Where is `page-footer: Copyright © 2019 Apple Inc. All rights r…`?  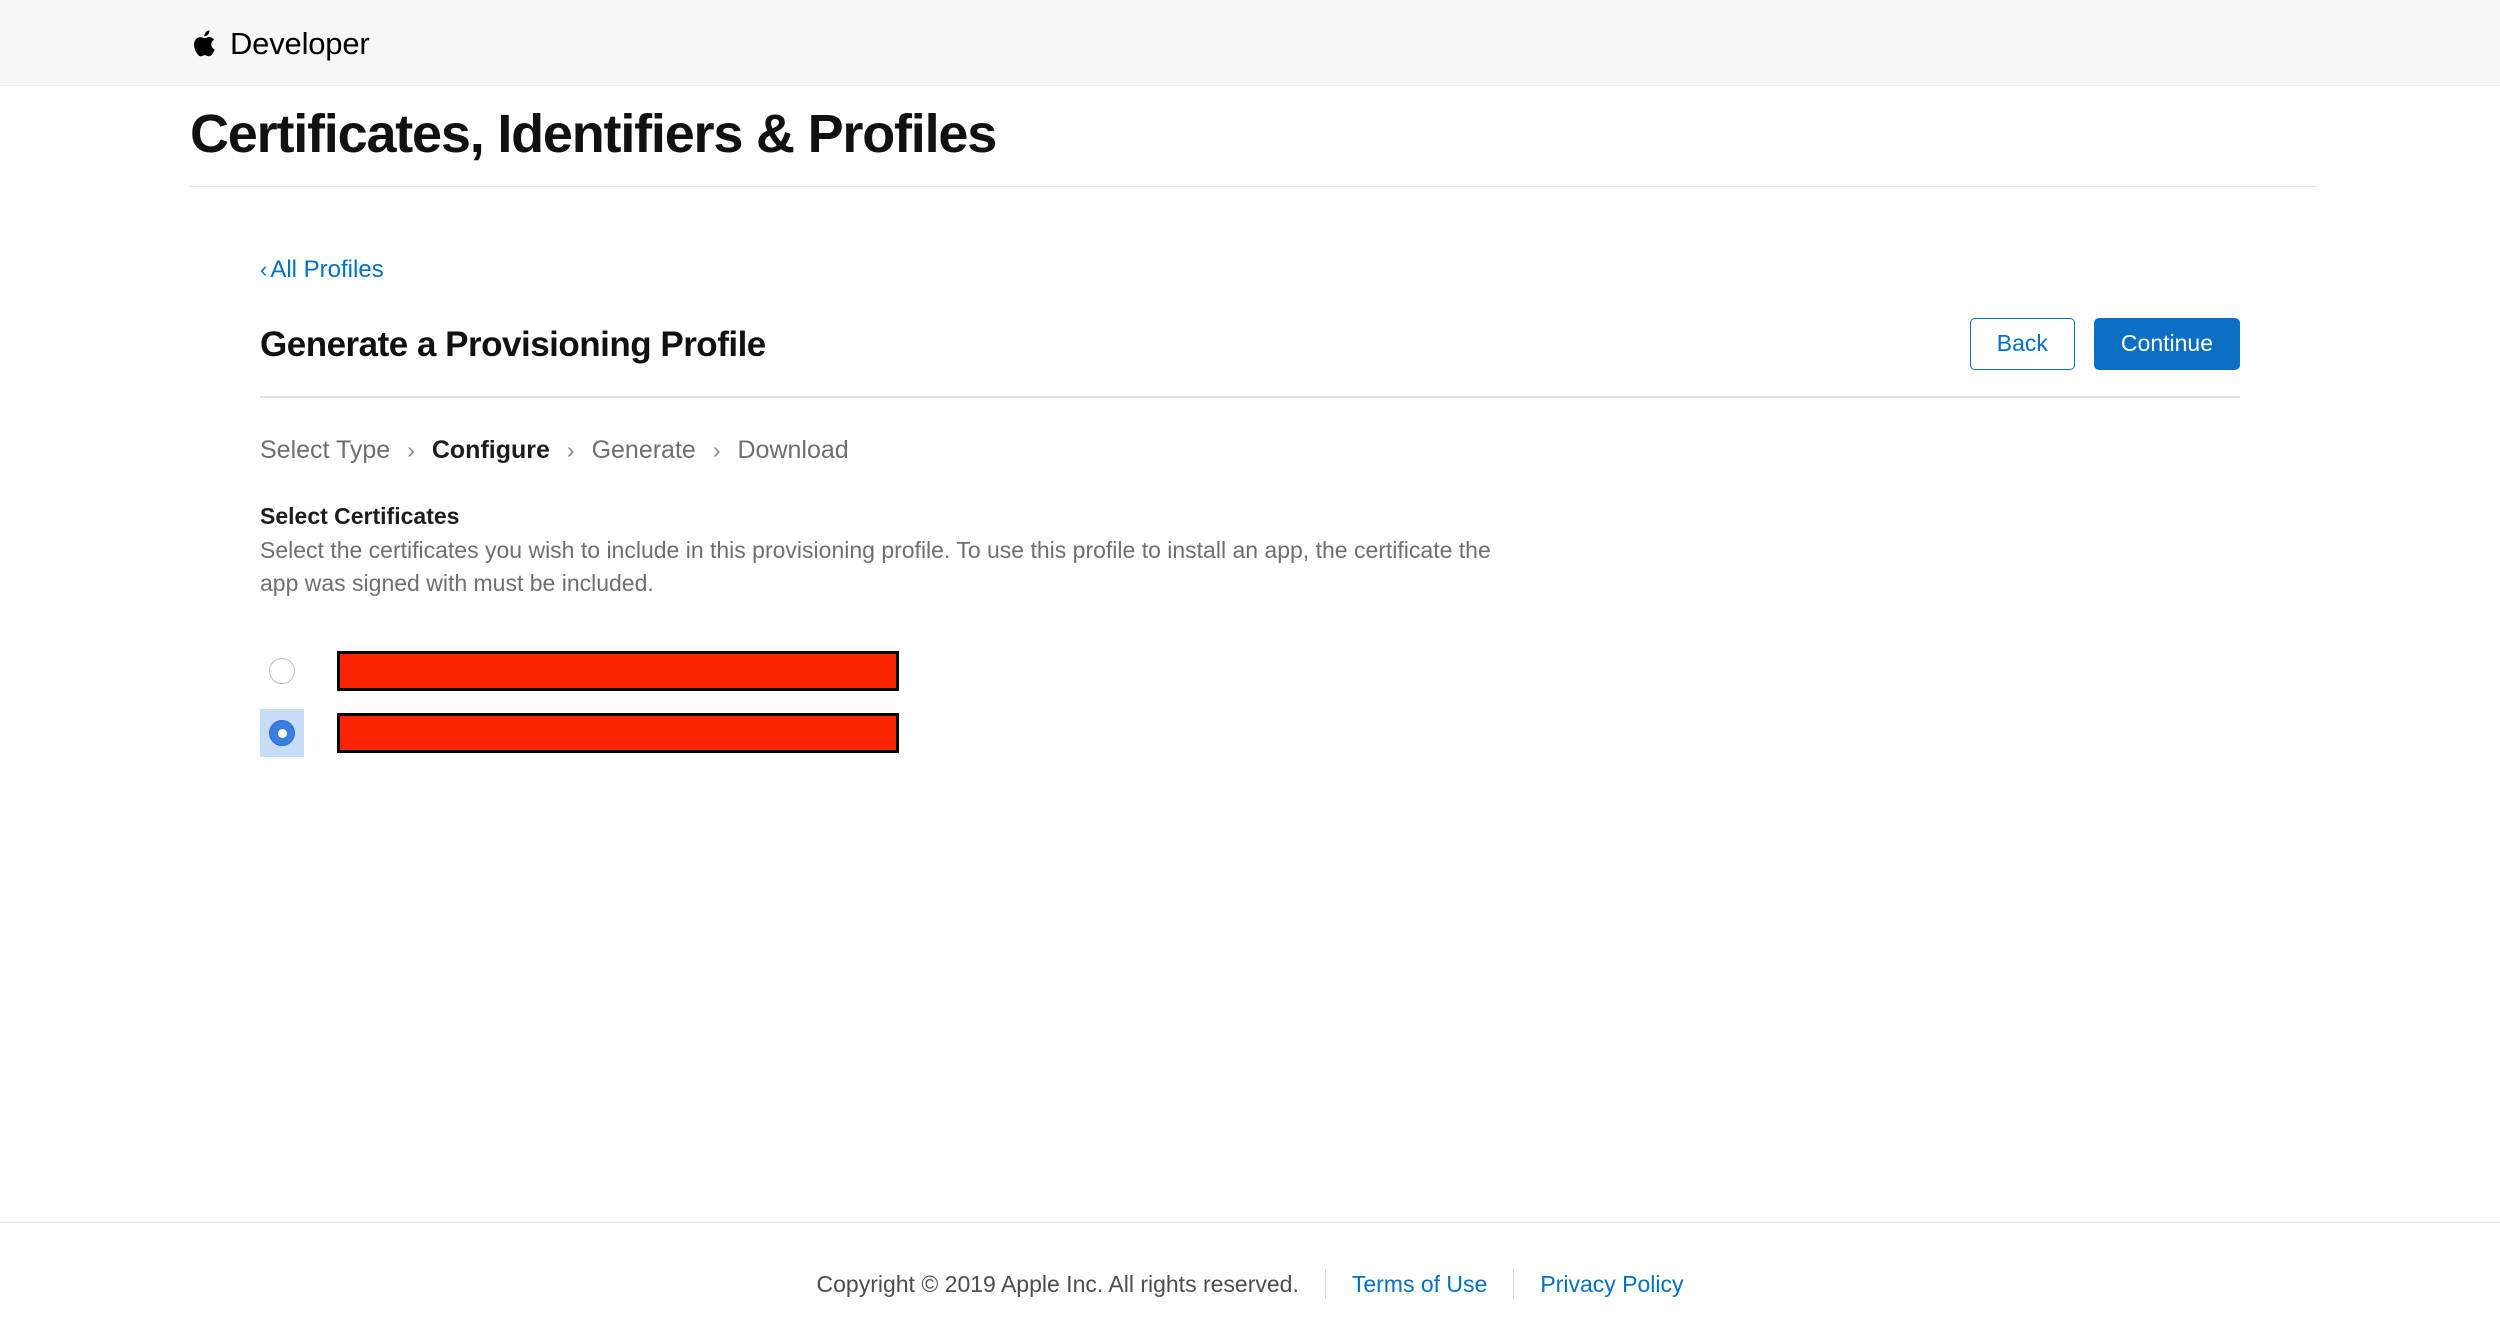 page-footer: Copyright © 2019 Apple Inc. All rights r… is located at coordinates (1250, 1275).